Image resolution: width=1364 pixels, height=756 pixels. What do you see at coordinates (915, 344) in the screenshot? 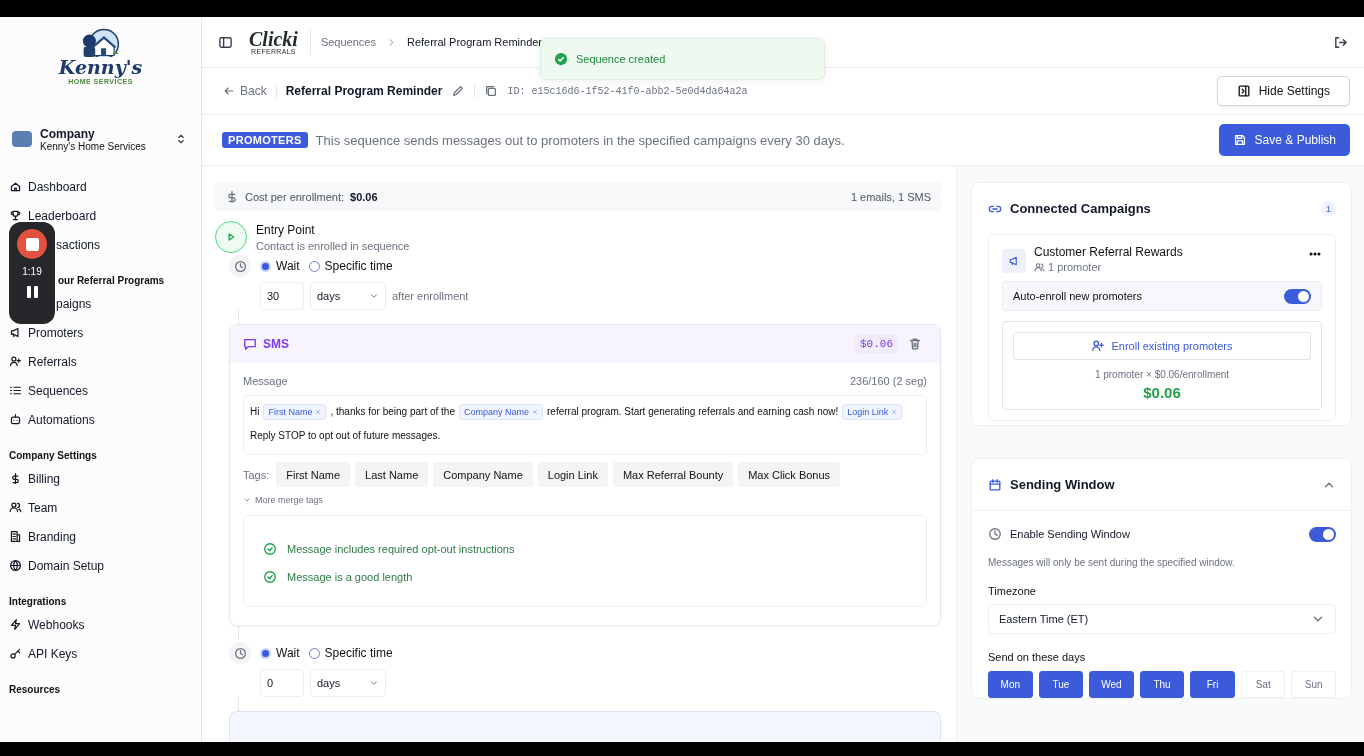
I see `trash-icon` at bounding box center [915, 344].